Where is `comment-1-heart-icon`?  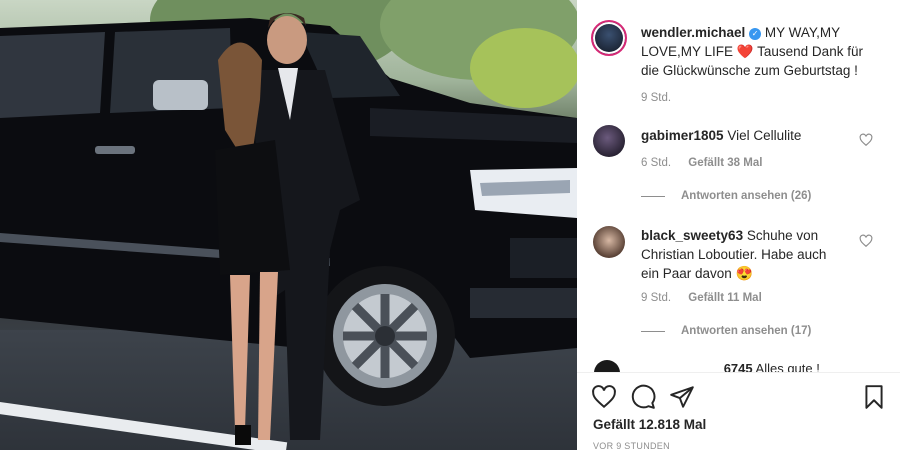
comment-1-heart-icon is located at coordinates (866, 140).